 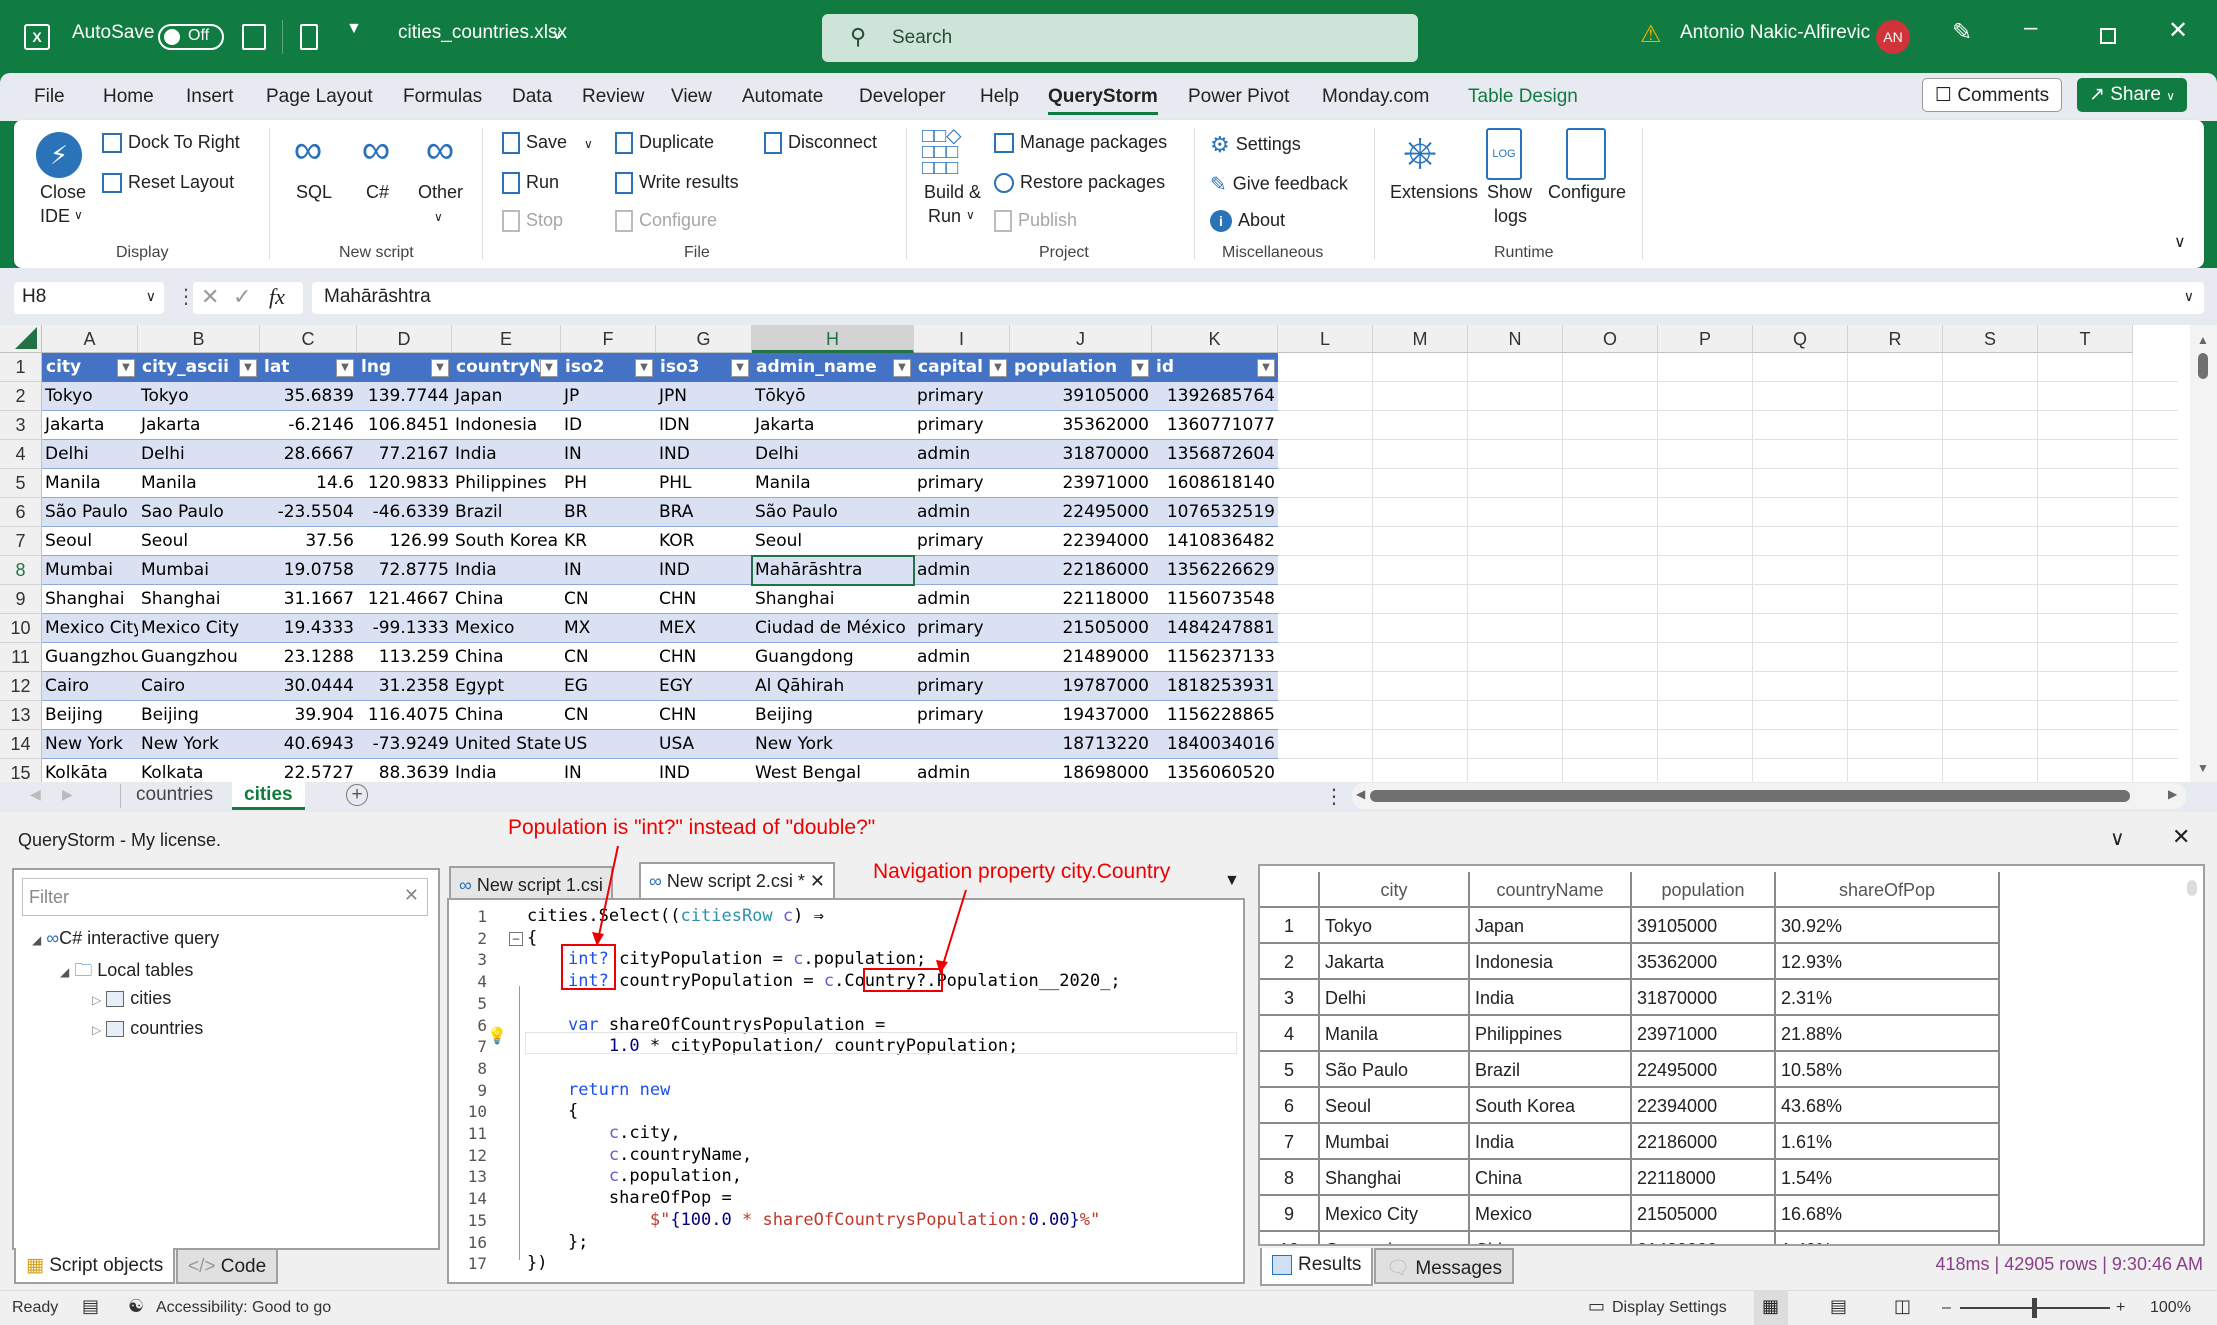 What do you see at coordinates (704, 599) in the screenshot?
I see `cell-iso3: CHN` at bounding box center [704, 599].